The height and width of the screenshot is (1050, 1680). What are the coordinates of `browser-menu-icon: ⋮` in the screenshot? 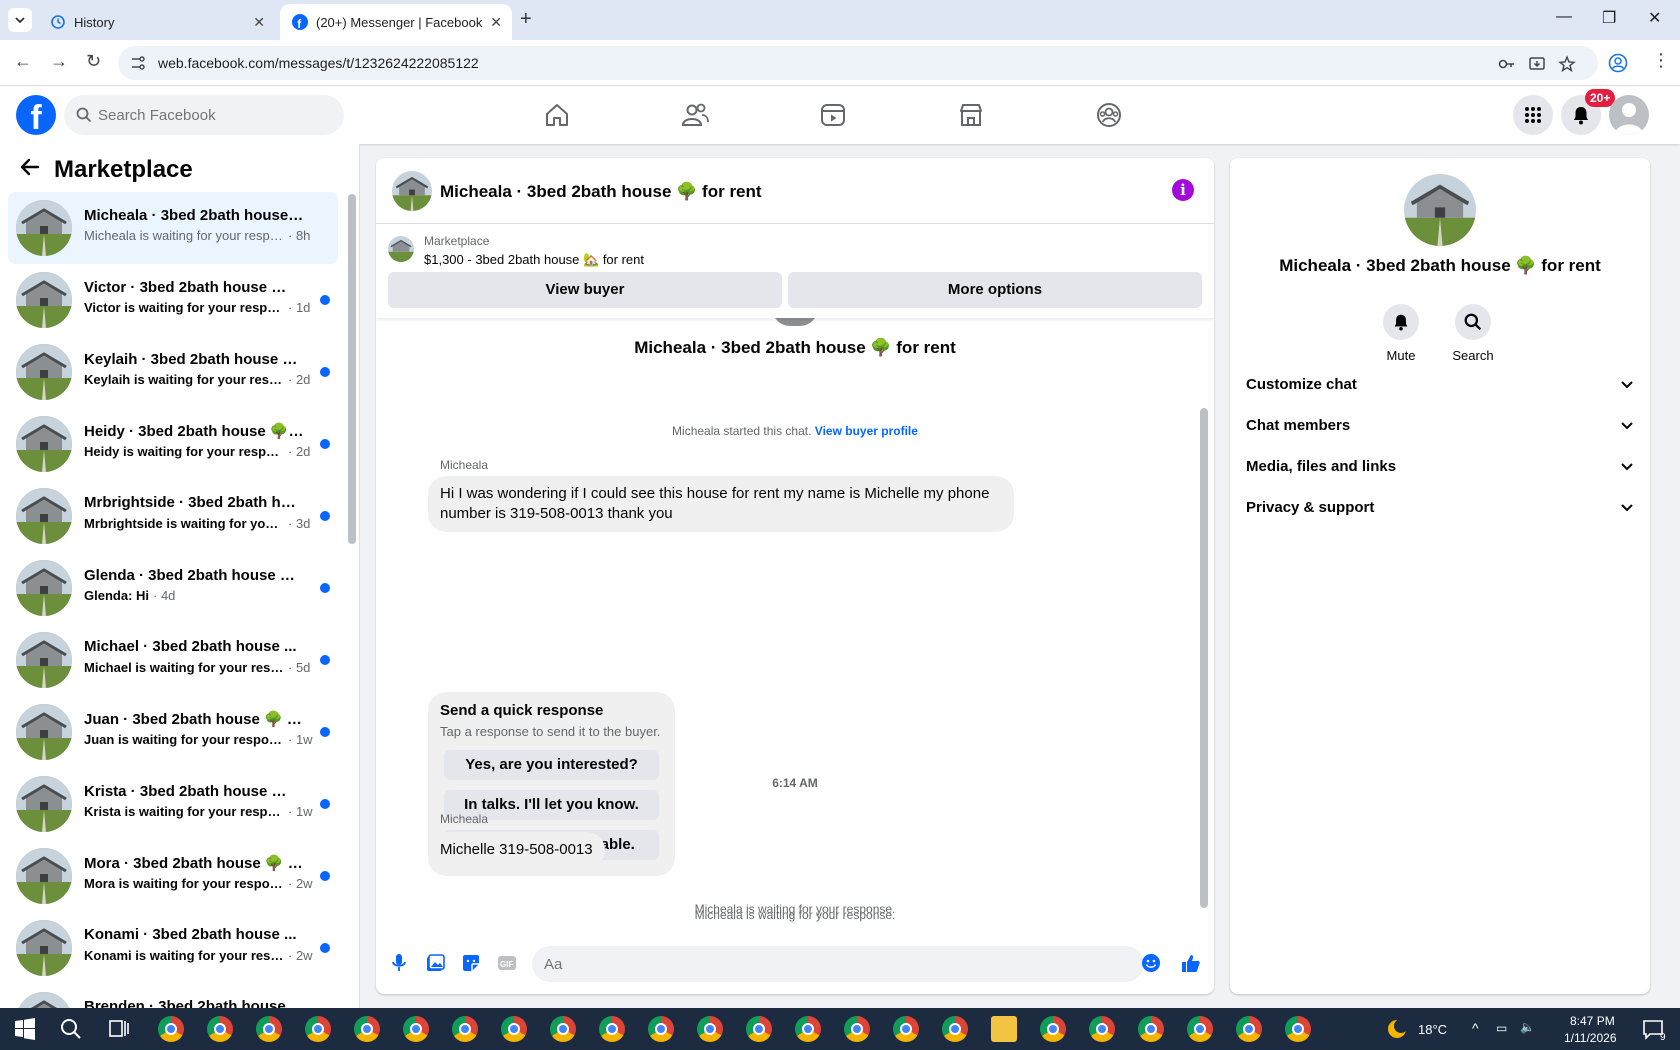 It's located at (1661, 60).